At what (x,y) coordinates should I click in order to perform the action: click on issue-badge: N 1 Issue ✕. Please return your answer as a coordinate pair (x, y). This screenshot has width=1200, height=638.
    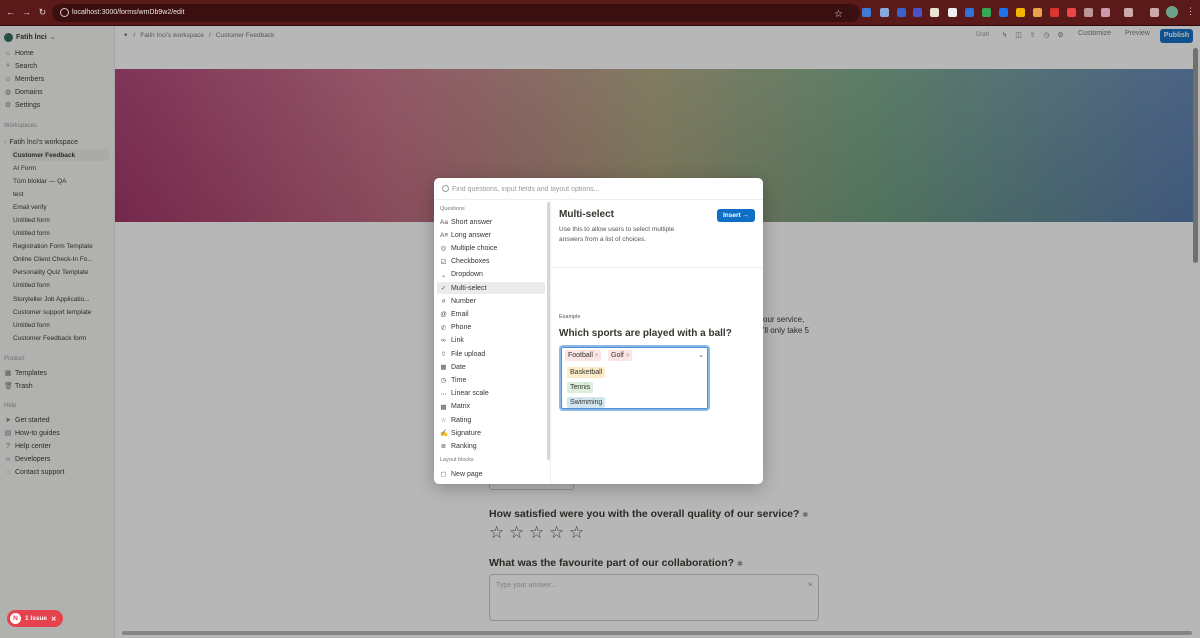
    Looking at the image, I should click on (35, 618).